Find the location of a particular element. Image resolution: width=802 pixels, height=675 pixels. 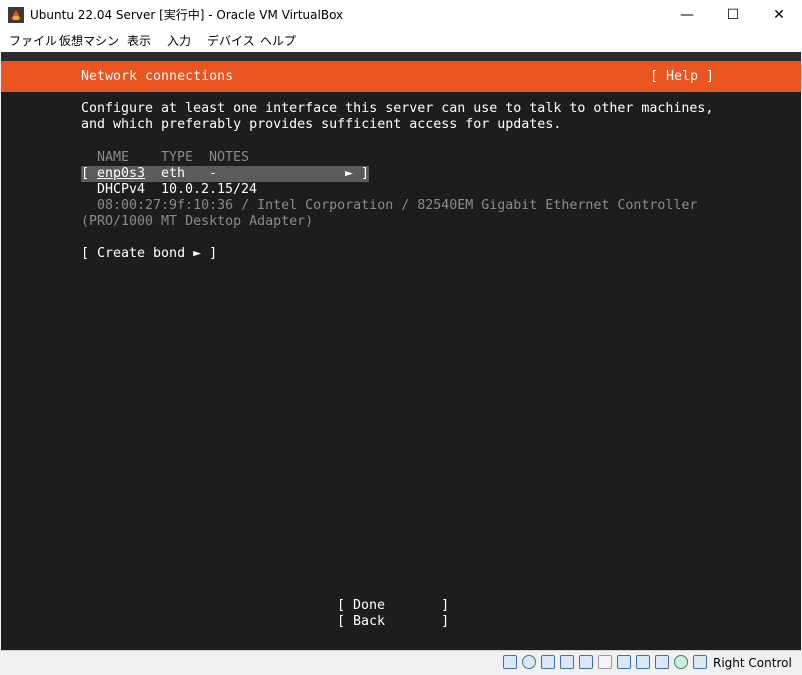

arrow-right-icon: ► is located at coordinates (349, 173).